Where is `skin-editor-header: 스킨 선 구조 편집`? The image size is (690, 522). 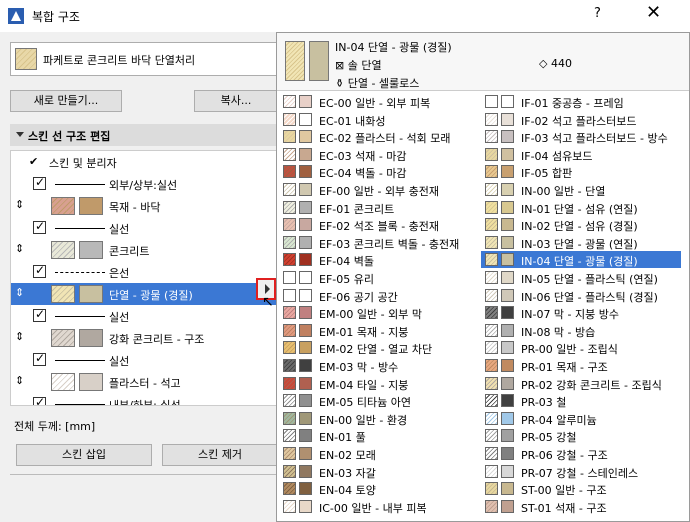
skin-editor-header: 스킨 선 구조 편집 is located at coordinates (144, 135).